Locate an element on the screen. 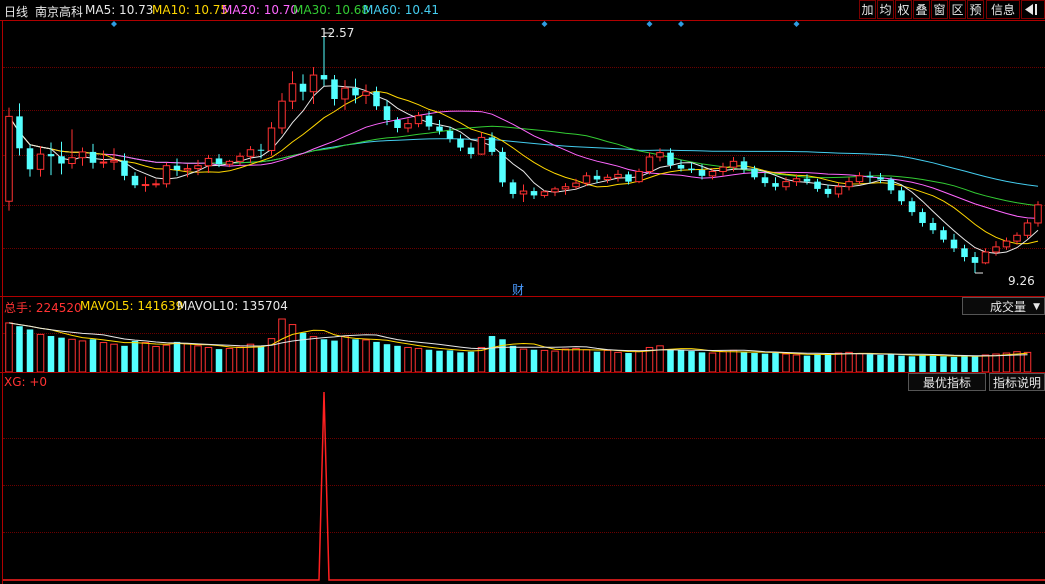 This screenshot has width=1045, height=584. exit-arrow-icon is located at coordinates (1031, 9).